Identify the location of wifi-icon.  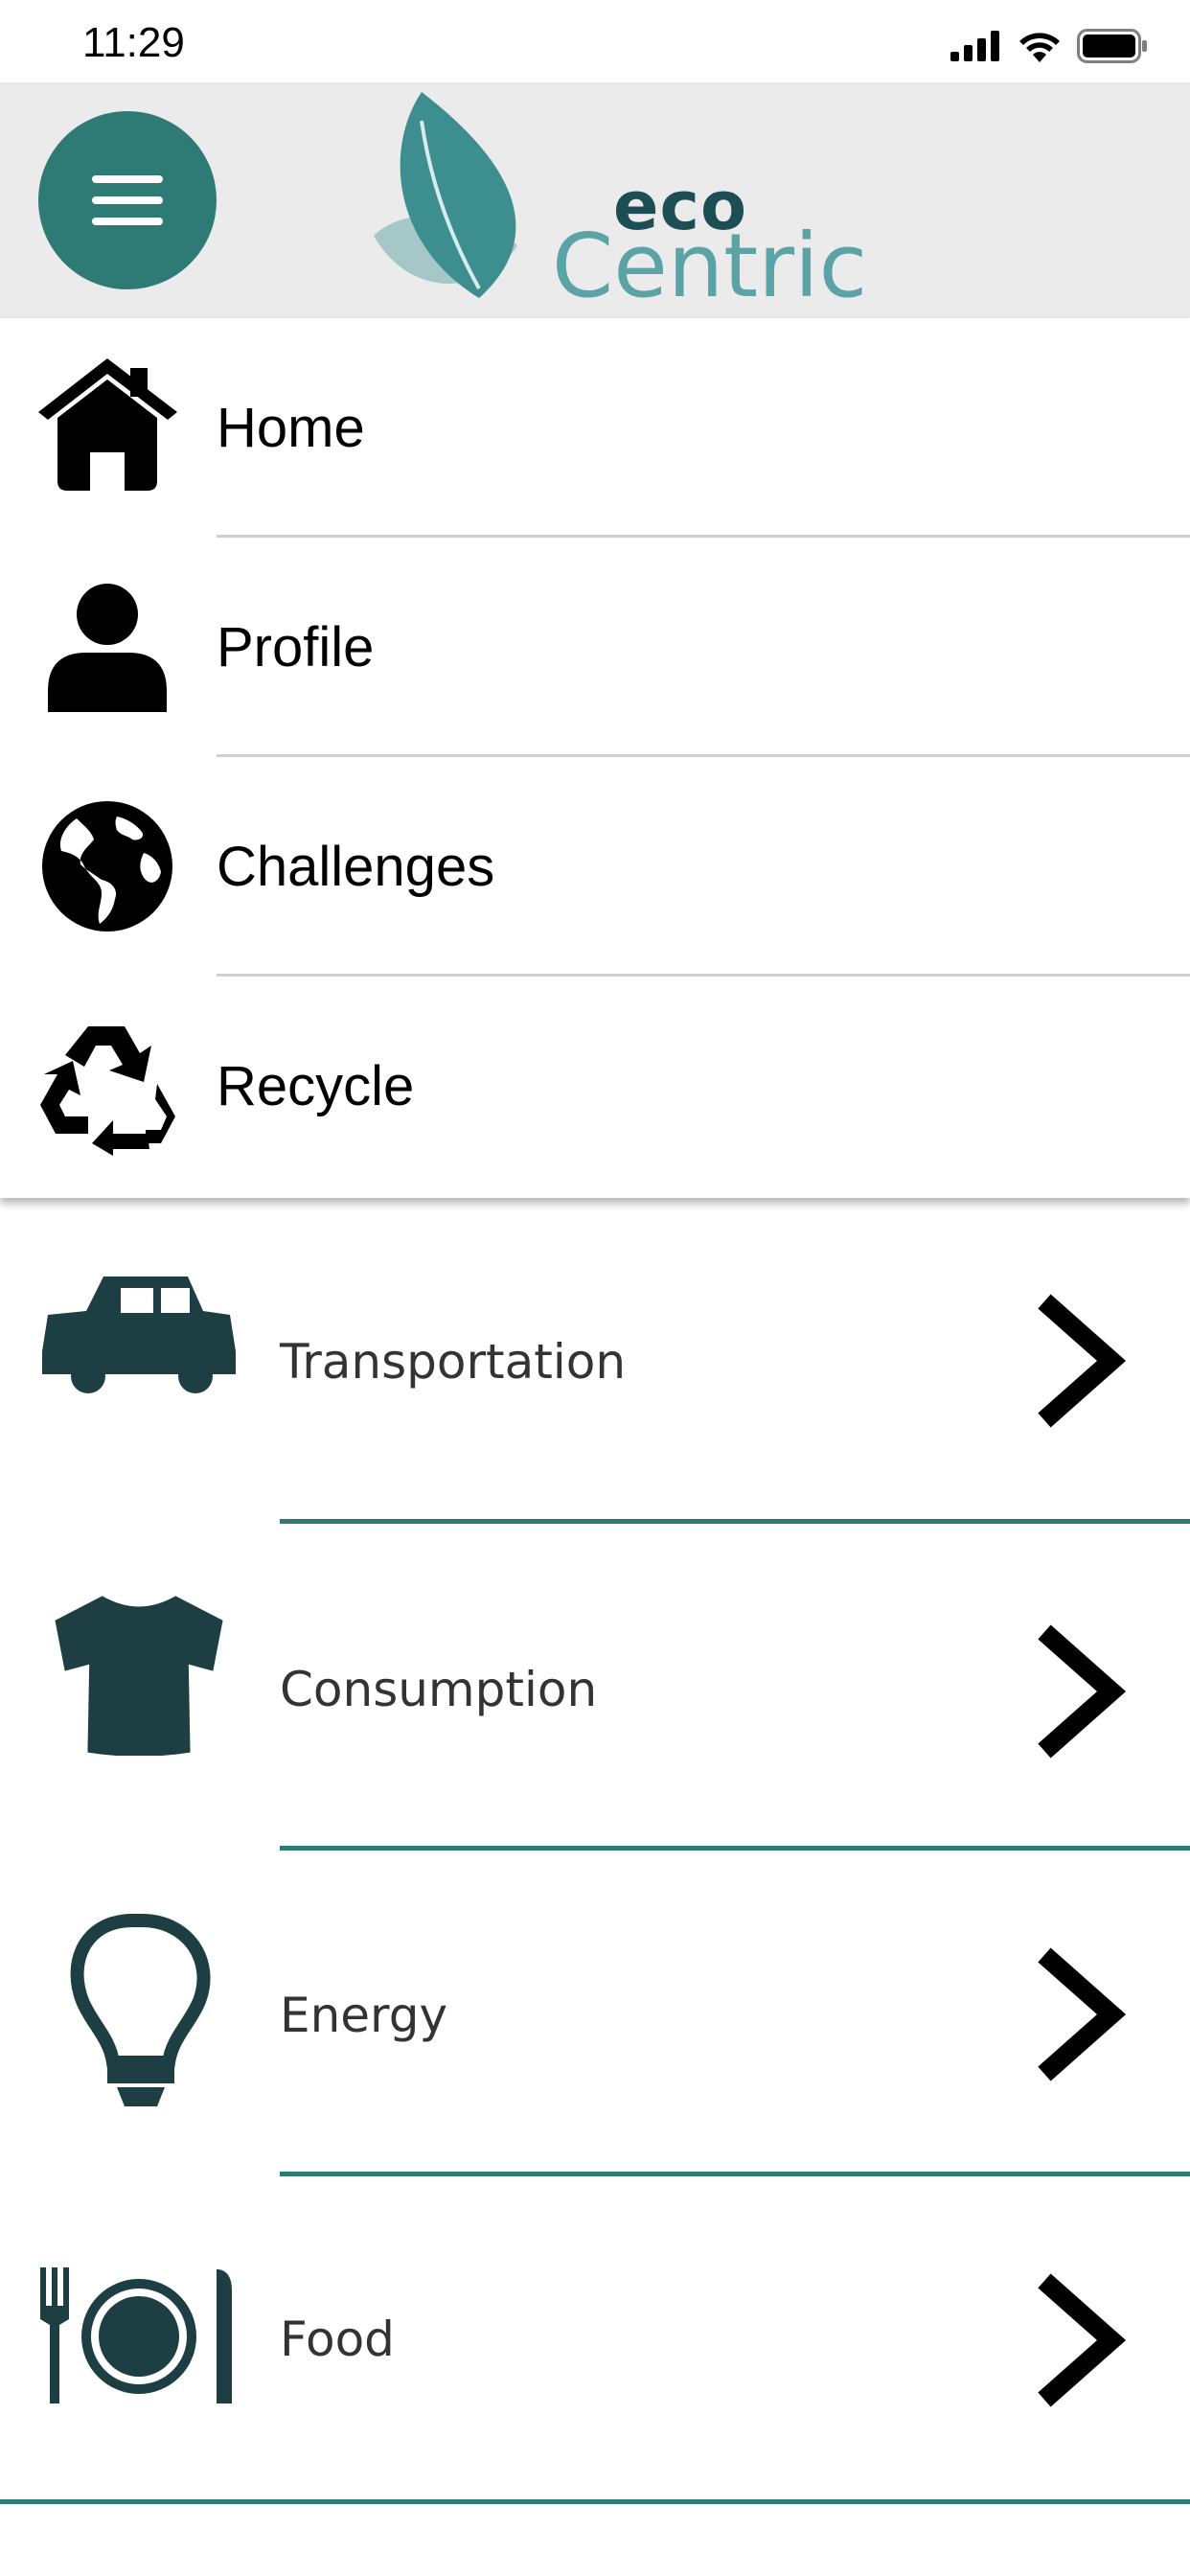
(1039, 47).